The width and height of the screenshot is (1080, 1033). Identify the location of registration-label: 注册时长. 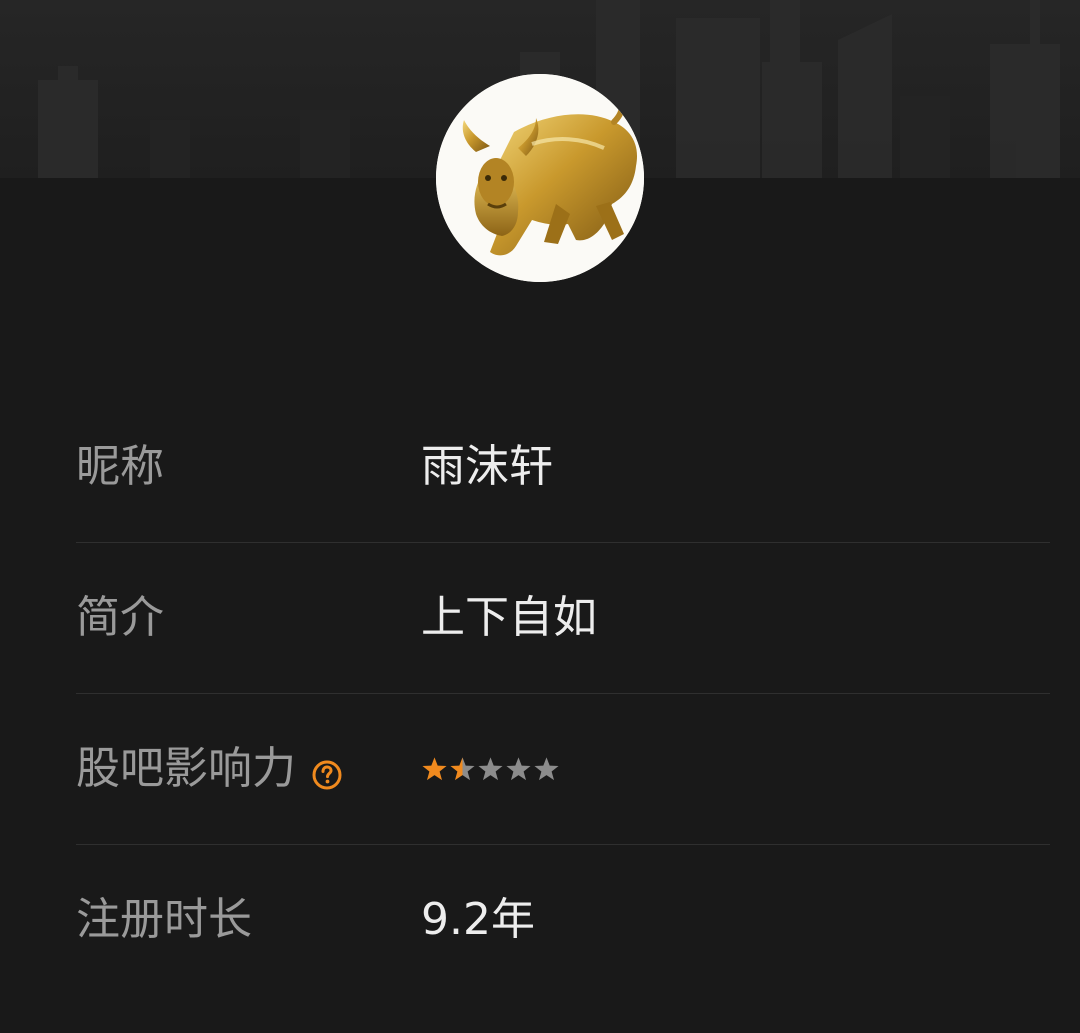
(164, 919).